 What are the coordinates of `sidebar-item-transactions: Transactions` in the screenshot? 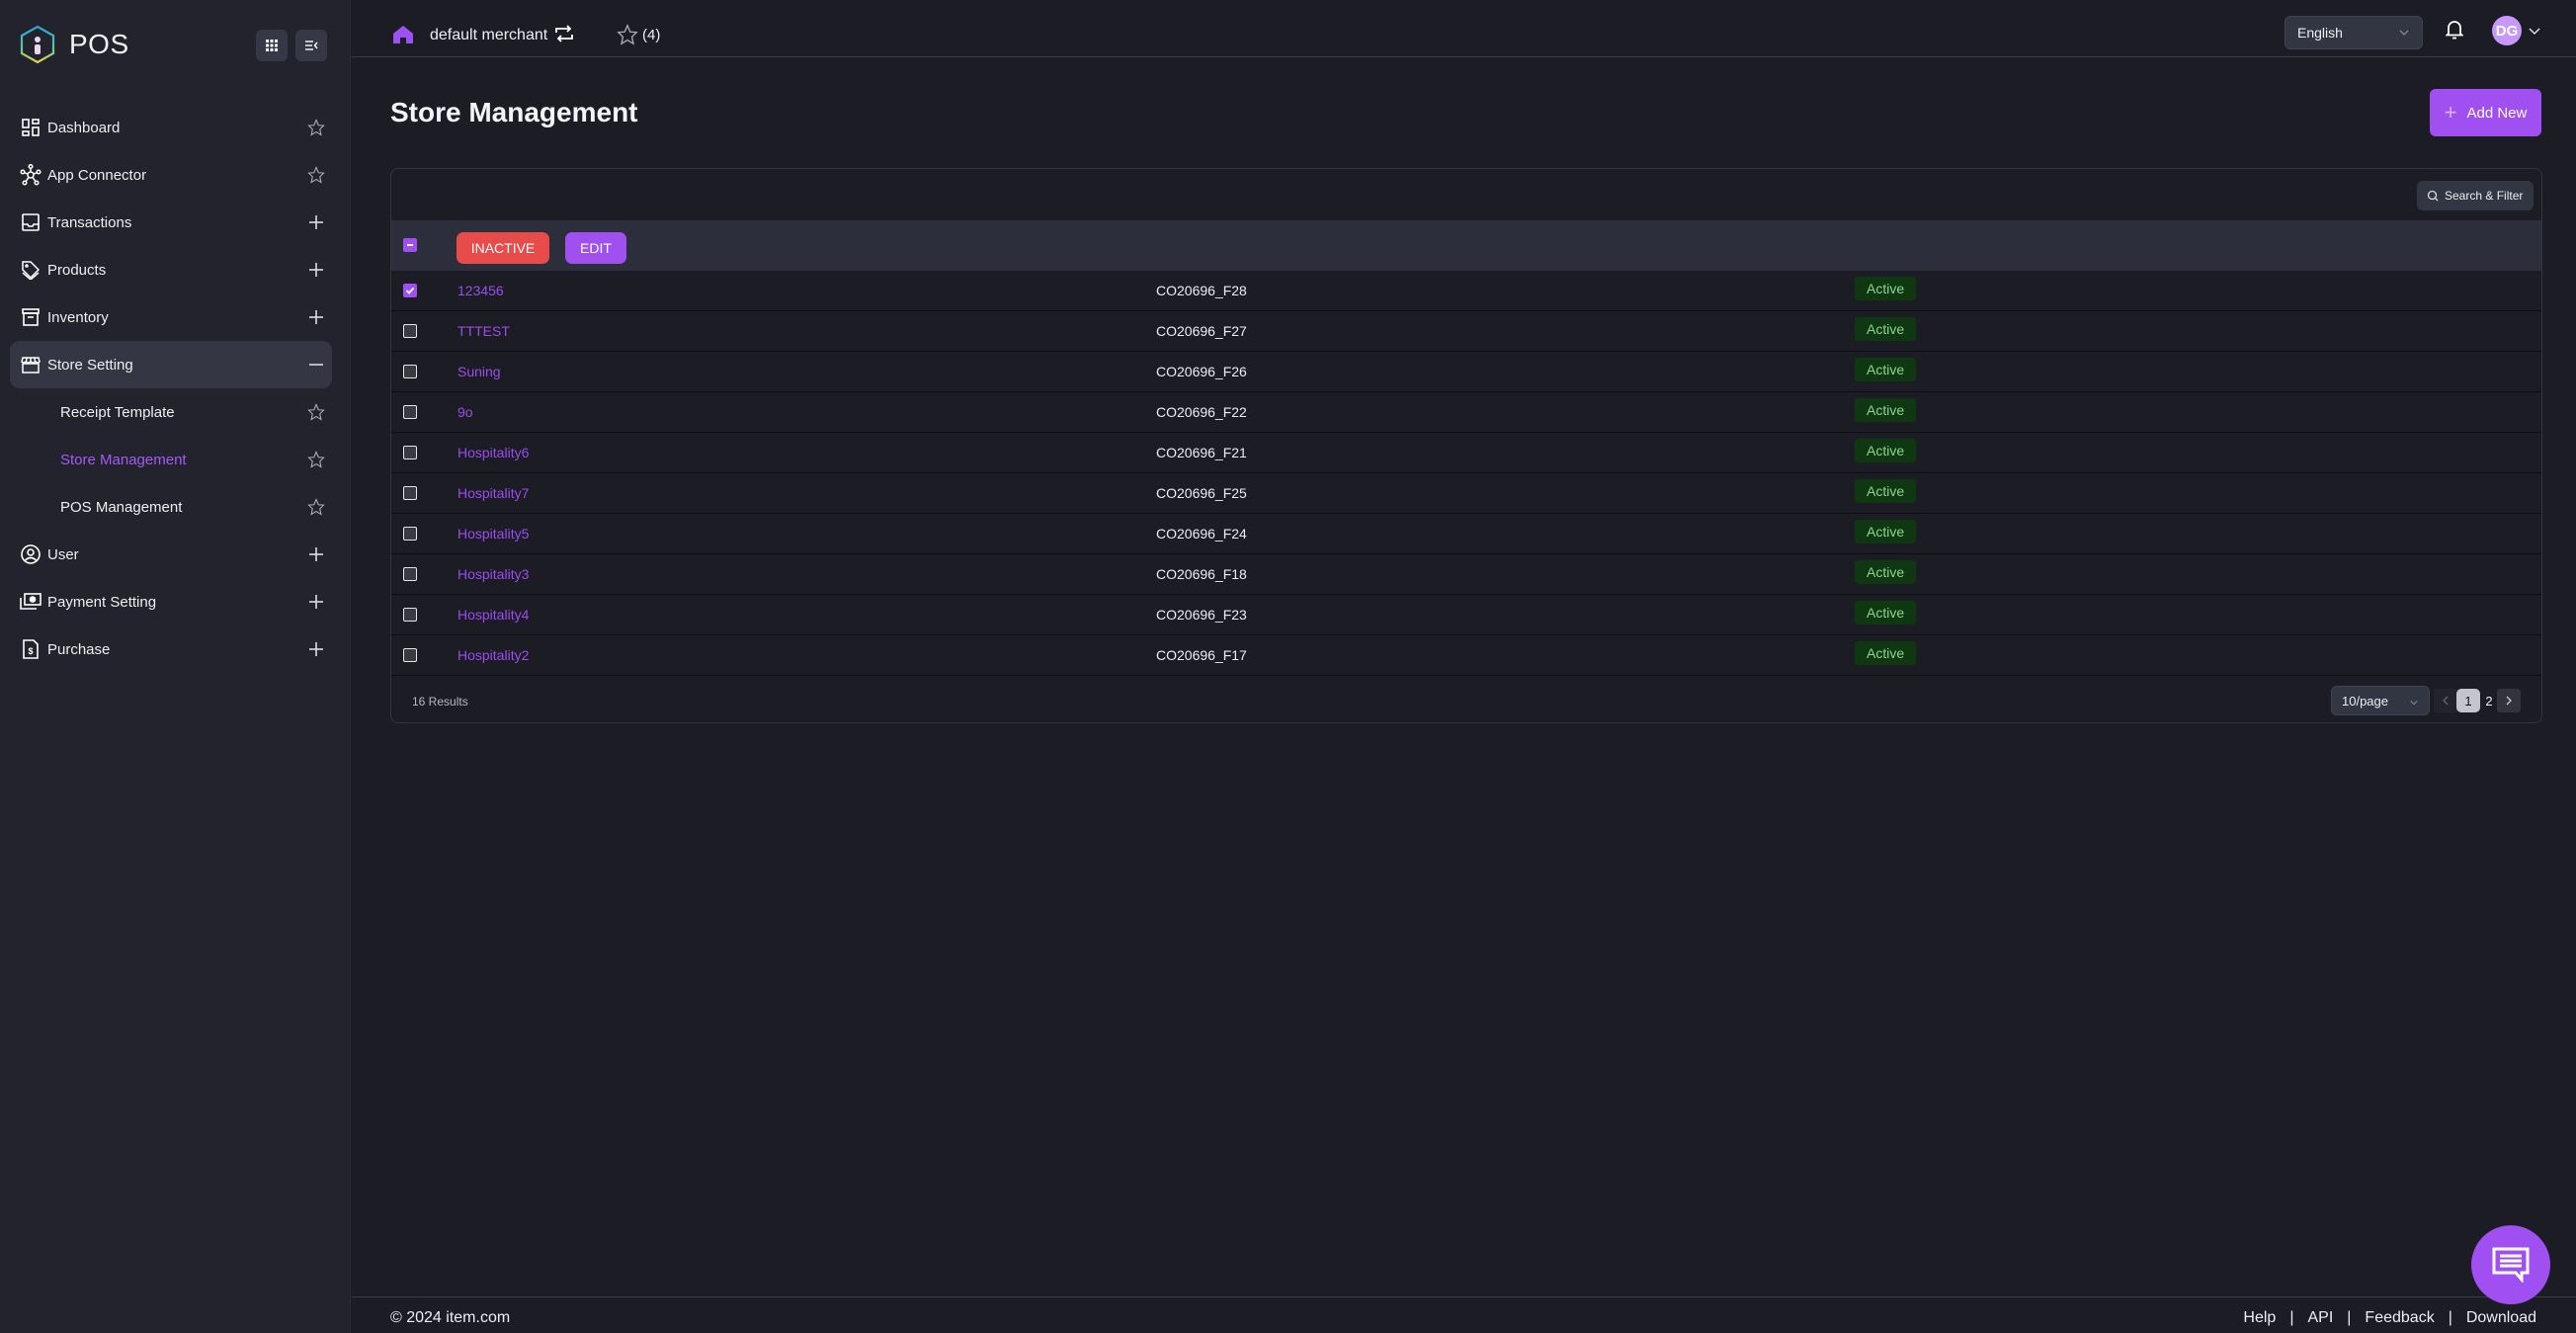 It's located at (171, 222).